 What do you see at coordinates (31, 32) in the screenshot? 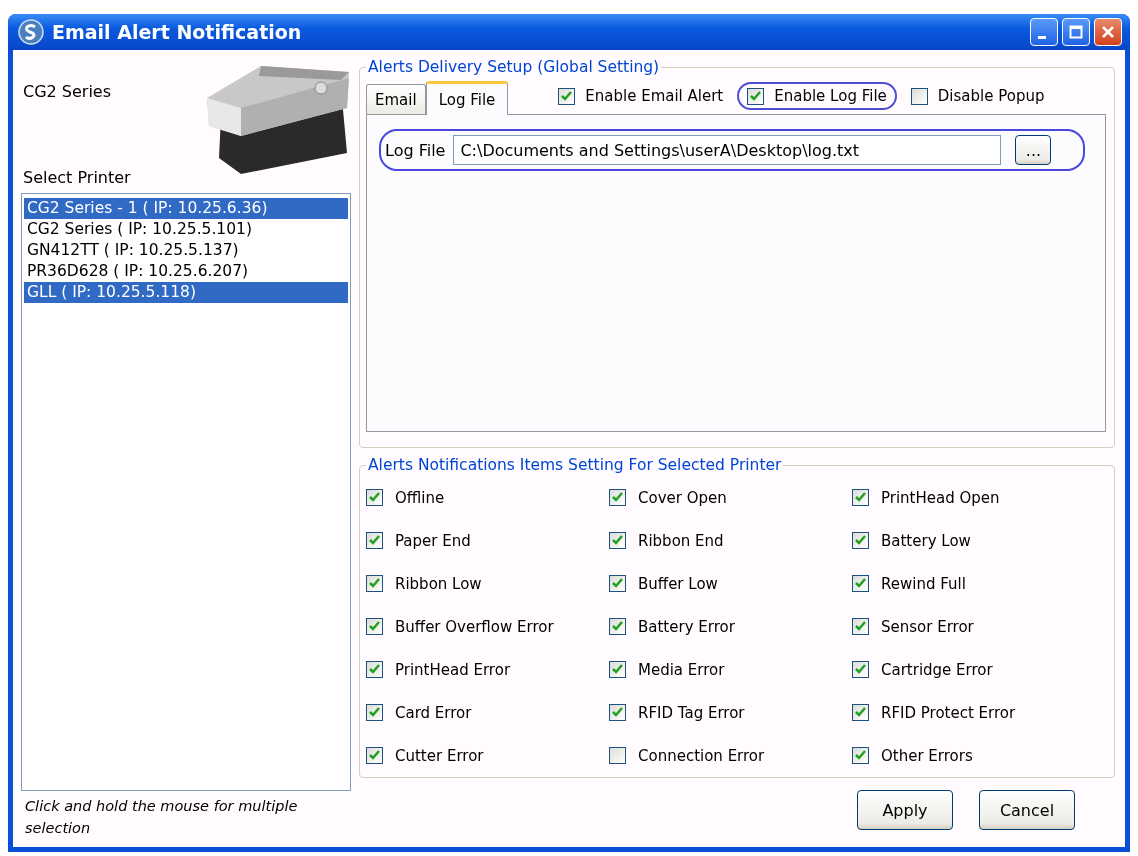
I see `app-logo-icon` at bounding box center [31, 32].